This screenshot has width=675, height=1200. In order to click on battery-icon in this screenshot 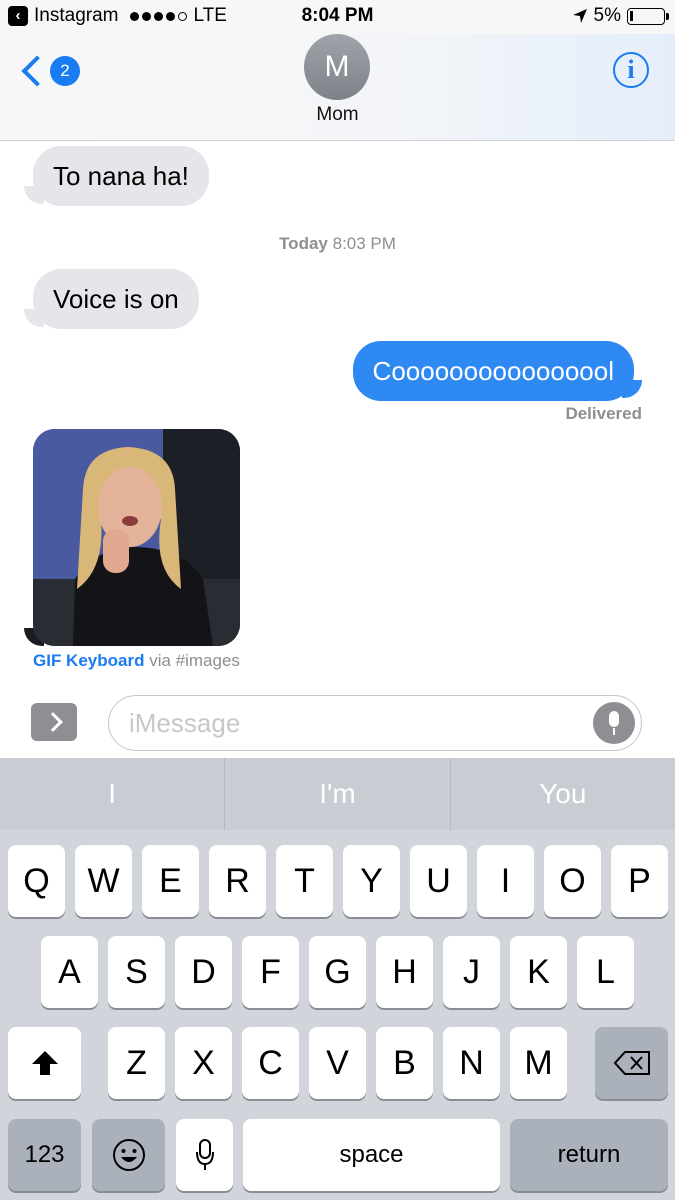, I will do `click(648, 16)`.